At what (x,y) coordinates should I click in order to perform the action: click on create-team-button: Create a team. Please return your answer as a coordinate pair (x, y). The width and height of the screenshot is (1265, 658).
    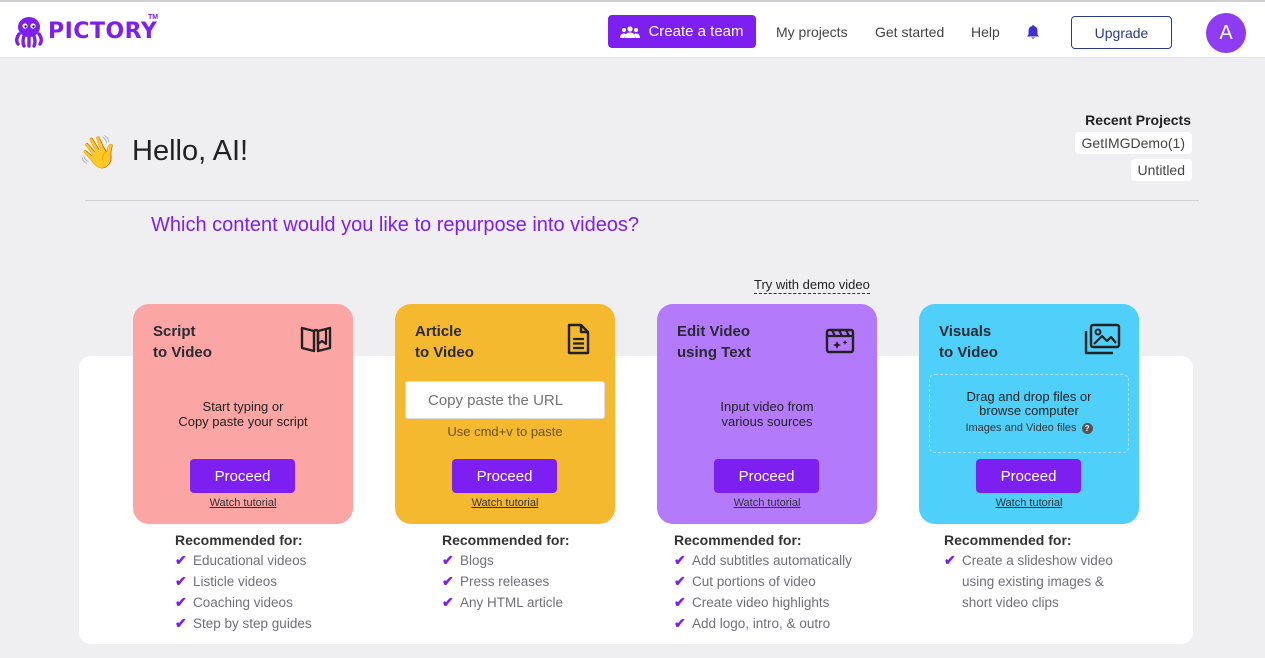
    Looking at the image, I should click on (682, 31).